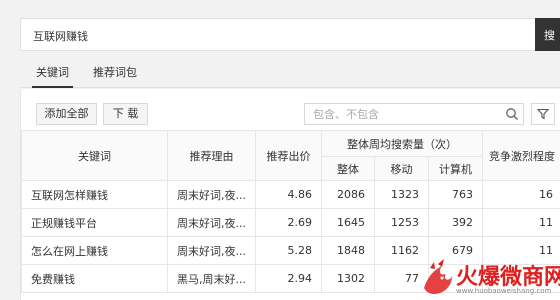  What do you see at coordinates (288, 278) in the screenshot?
I see `cell-bid: 2.94` at bounding box center [288, 278].